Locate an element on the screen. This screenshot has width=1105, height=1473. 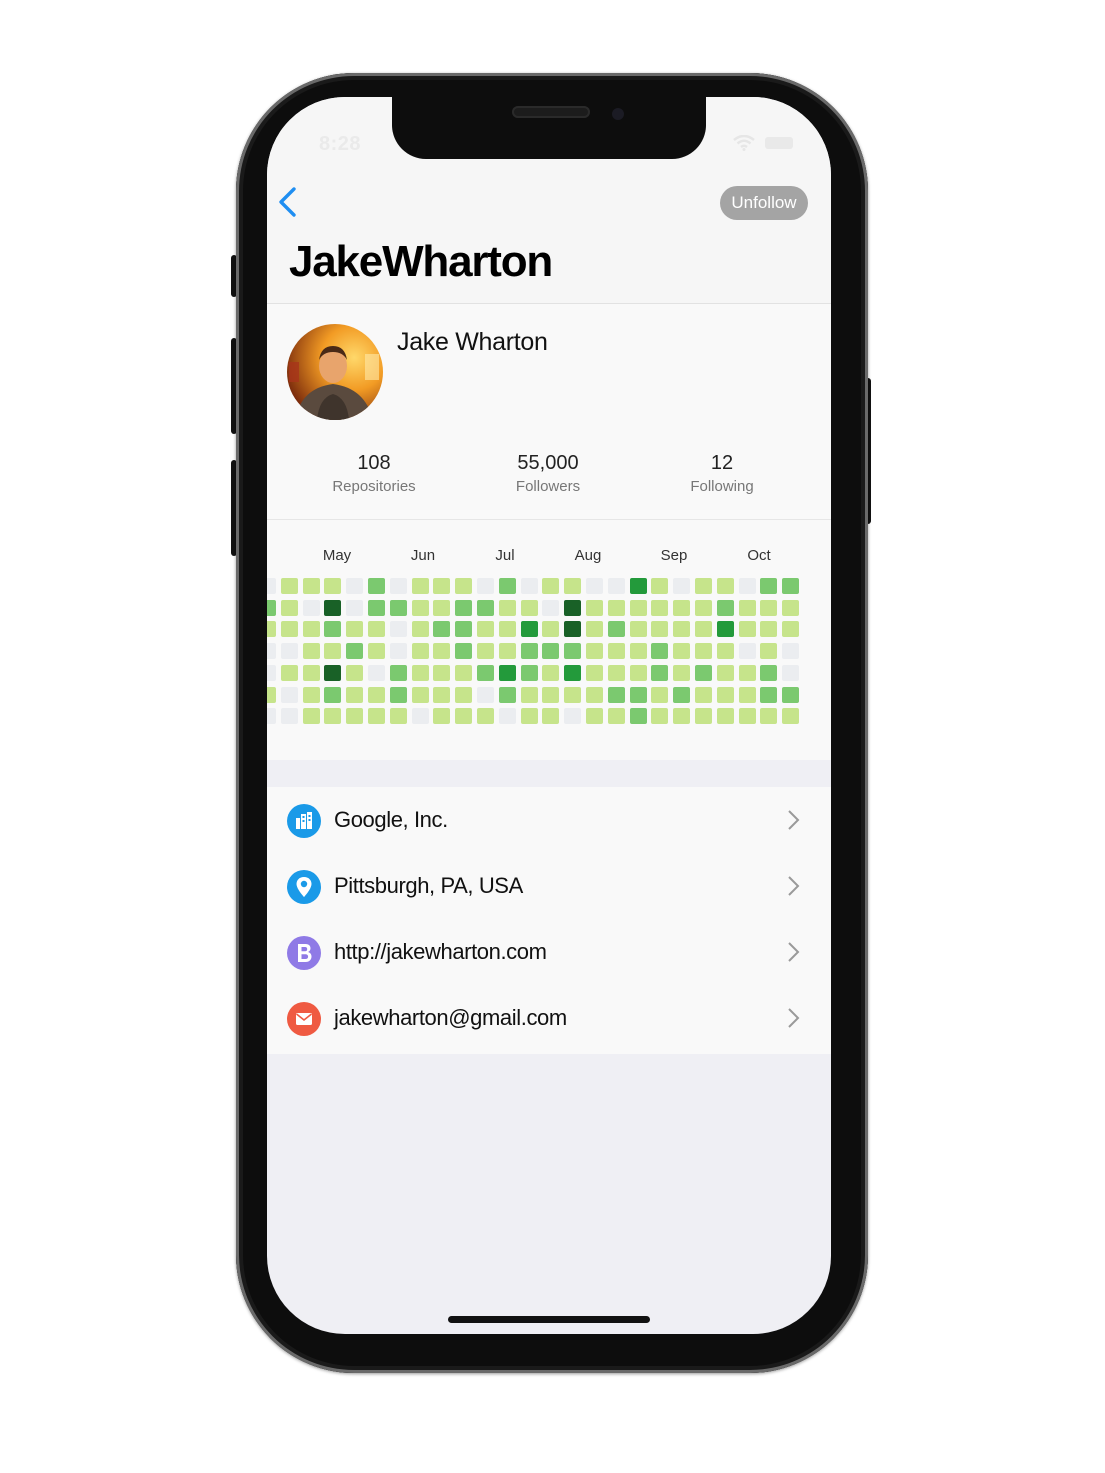
home-indicator is located at coordinates (549, 1319).